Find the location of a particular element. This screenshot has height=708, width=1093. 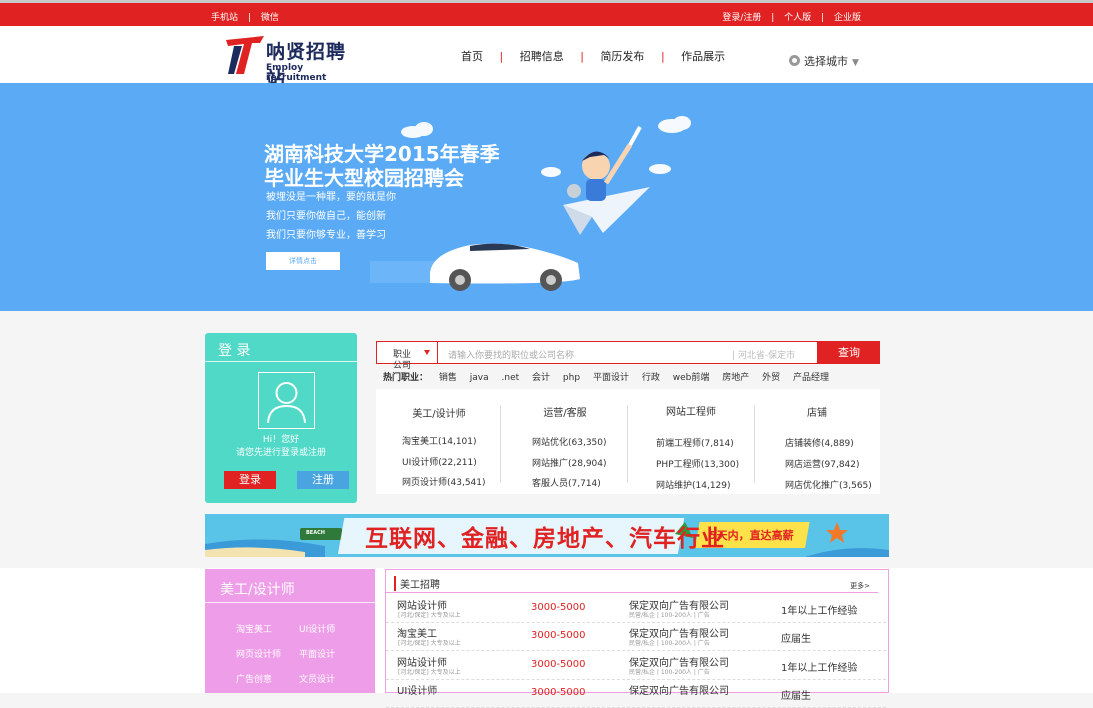

section-category-item: 文员设计 is located at coordinates (317, 678).